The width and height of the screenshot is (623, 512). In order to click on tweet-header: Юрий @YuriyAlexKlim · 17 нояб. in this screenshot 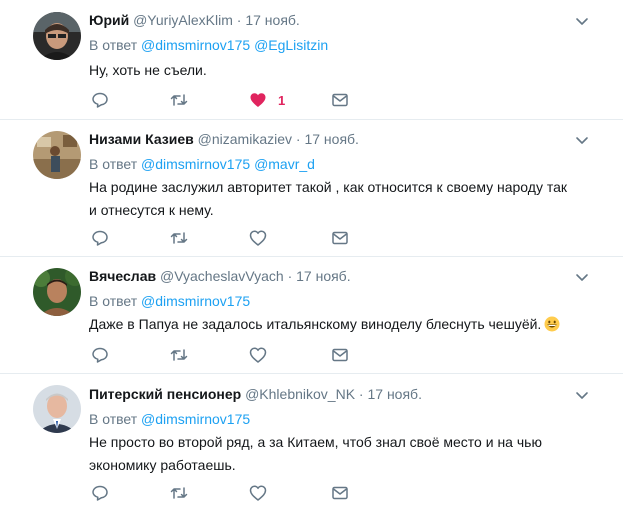, I will do `click(194, 20)`.